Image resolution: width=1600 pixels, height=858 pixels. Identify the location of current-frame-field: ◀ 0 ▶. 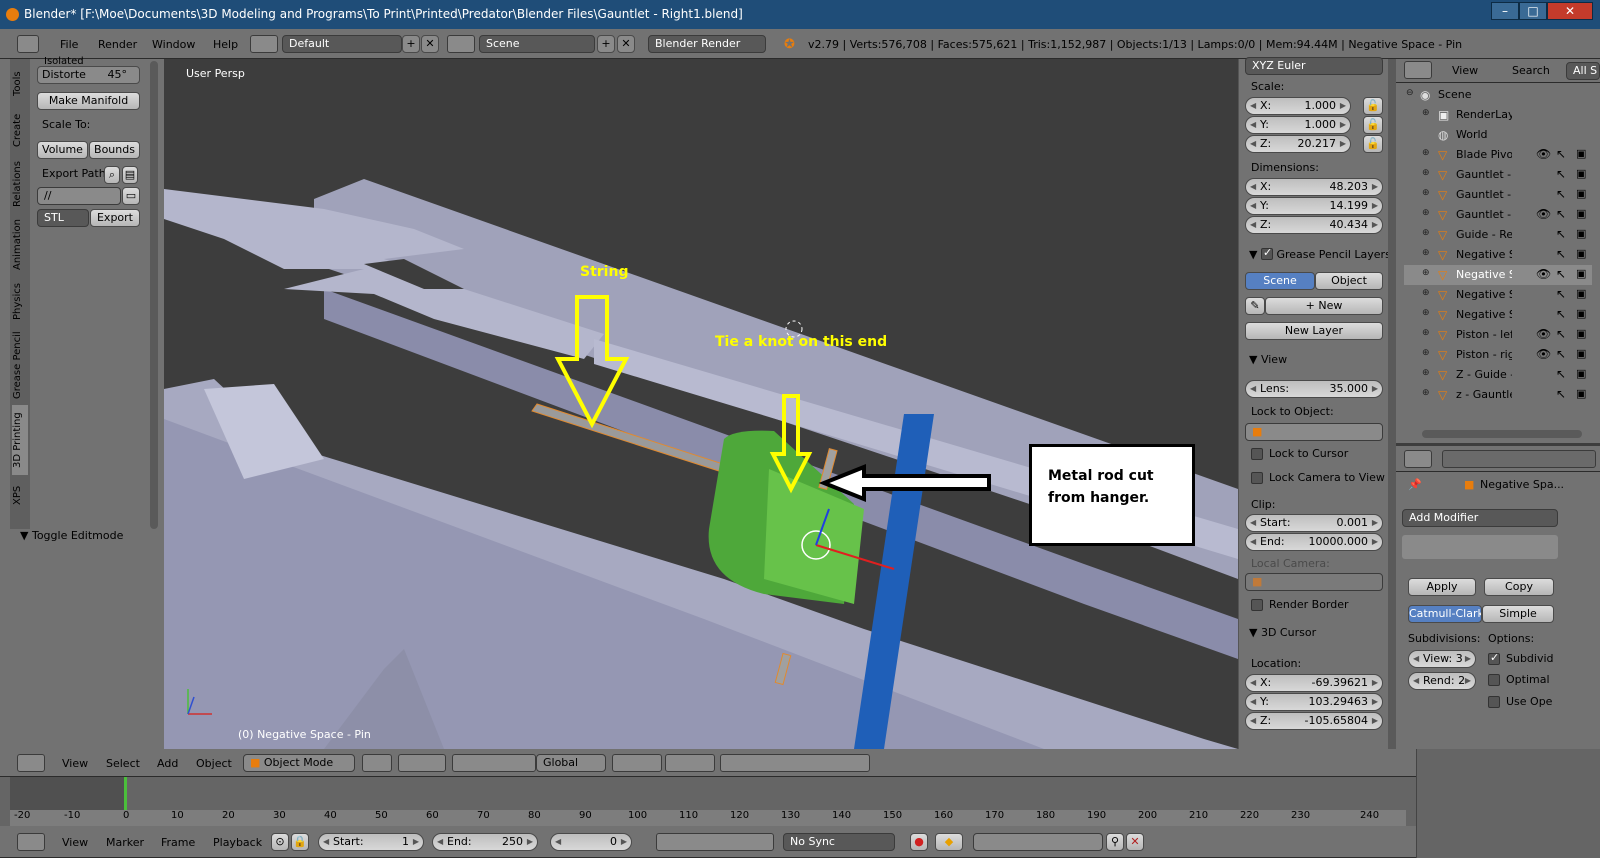
(591, 842).